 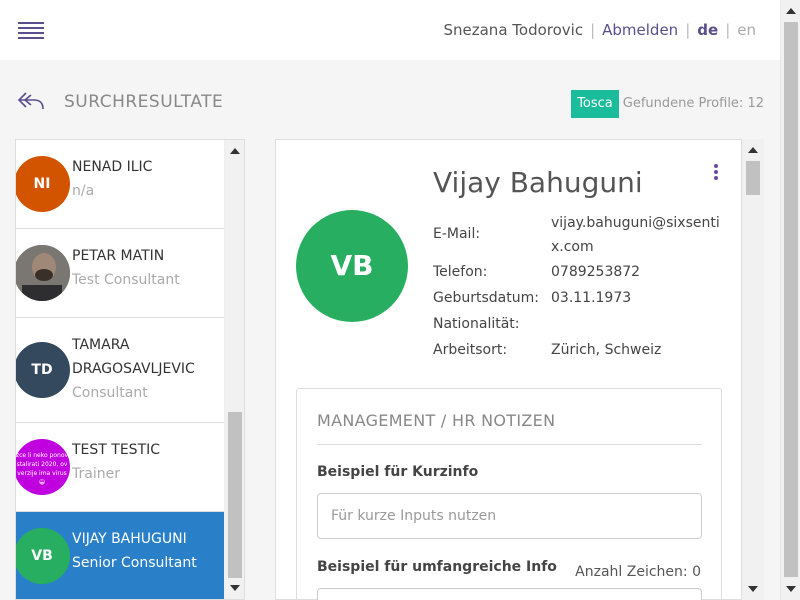 I want to click on avatar: VB, so click(x=43, y=556).